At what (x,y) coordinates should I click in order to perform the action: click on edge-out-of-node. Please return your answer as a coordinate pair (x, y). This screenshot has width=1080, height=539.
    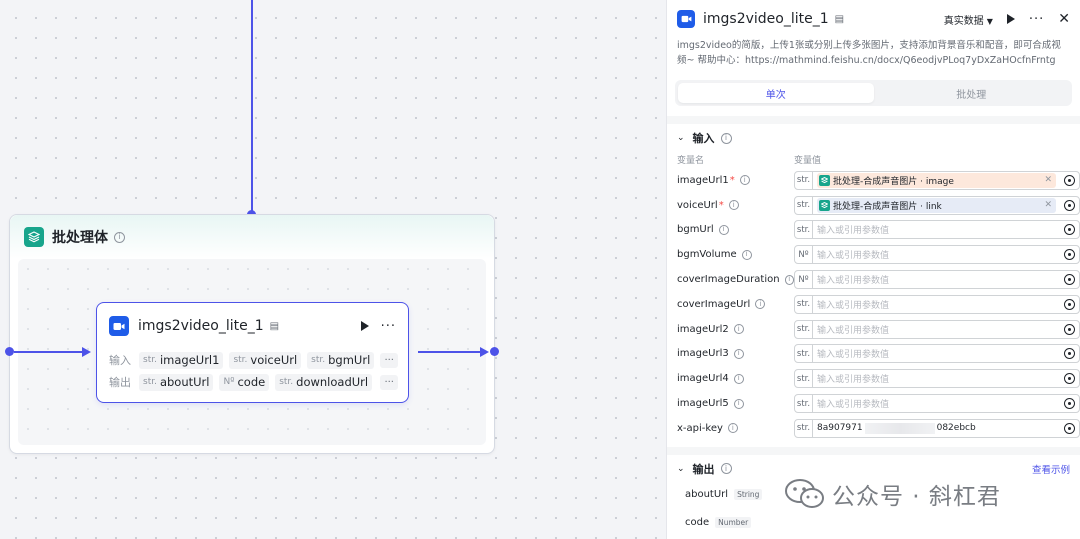
    Looking at the image, I should click on (452, 352).